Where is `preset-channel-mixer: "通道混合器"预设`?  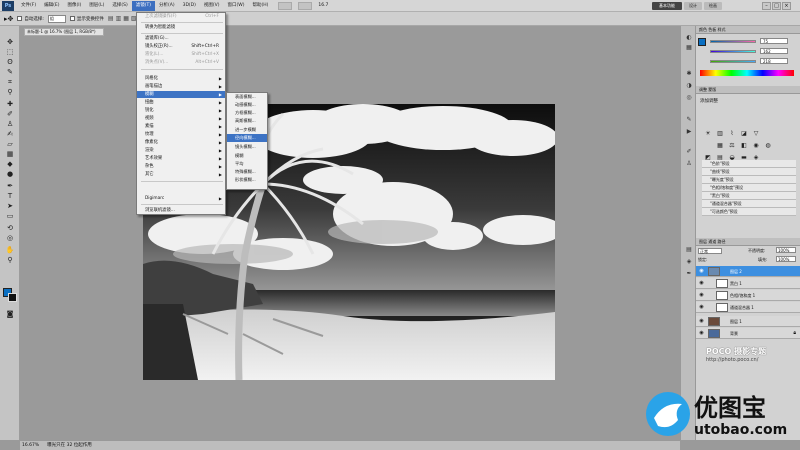 preset-channel-mixer: "通道混合器"预设 is located at coordinates (749, 204).